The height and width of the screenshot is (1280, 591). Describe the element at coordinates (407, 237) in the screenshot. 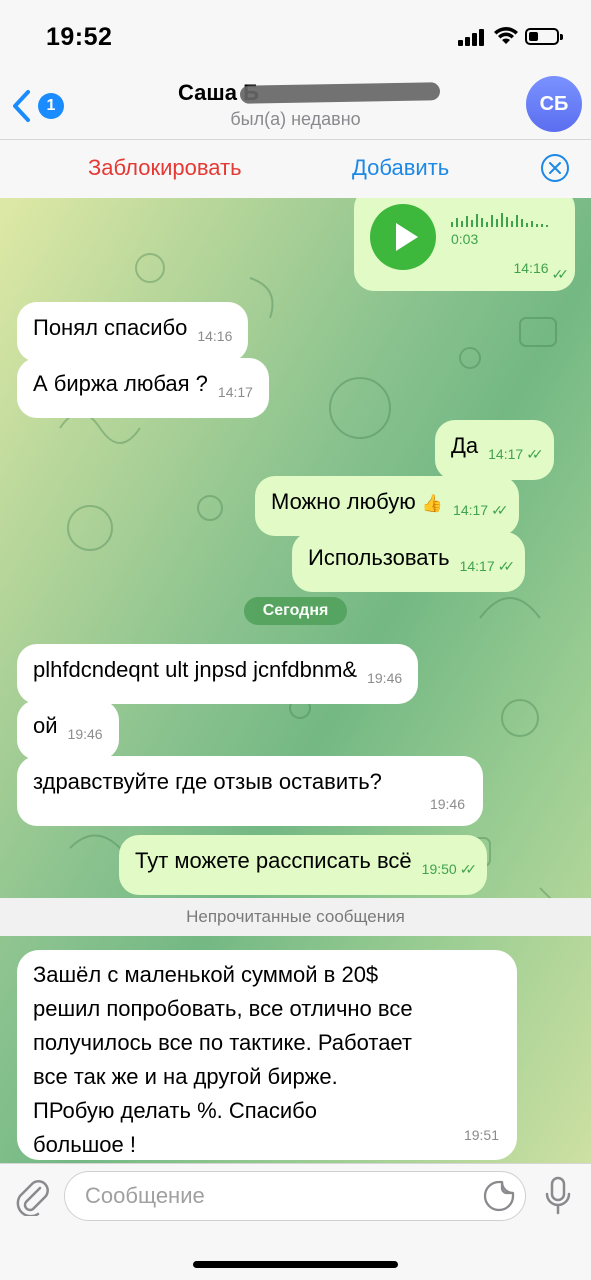

I see `play-icon` at that location.